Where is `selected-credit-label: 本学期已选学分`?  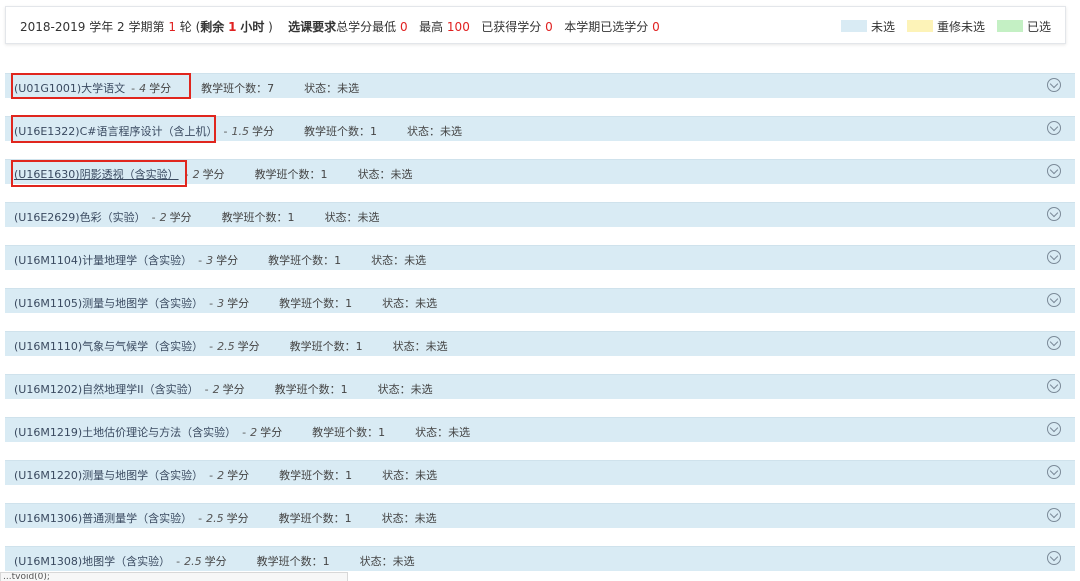 selected-credit-label: 本学期已选学分 is located at coordinates (606, 27).